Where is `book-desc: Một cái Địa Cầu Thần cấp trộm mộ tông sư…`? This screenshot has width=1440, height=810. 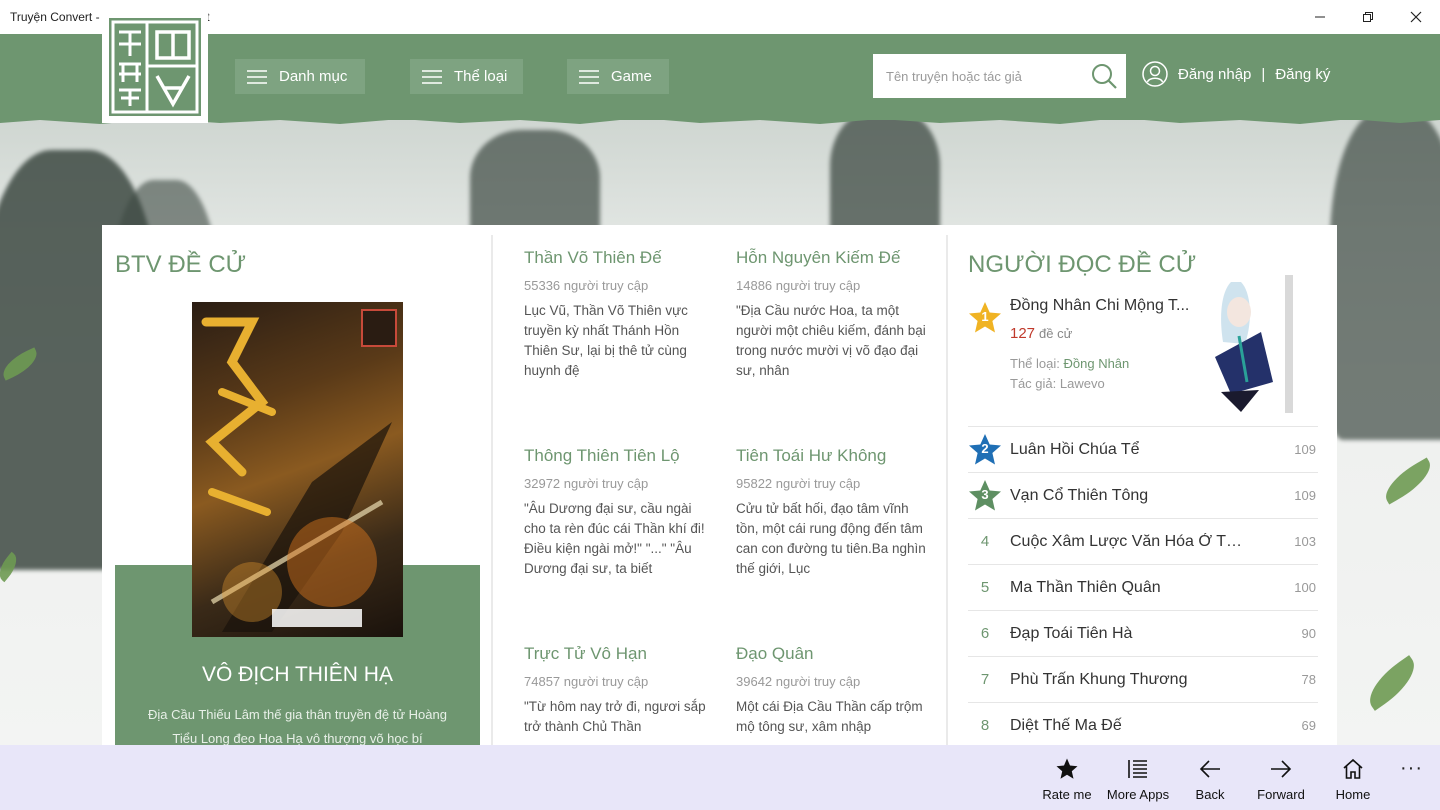 book-desc: Một cái Địa Cầu Thần cấp trộm mộ tông sư… is located at coordinates (829, 716).